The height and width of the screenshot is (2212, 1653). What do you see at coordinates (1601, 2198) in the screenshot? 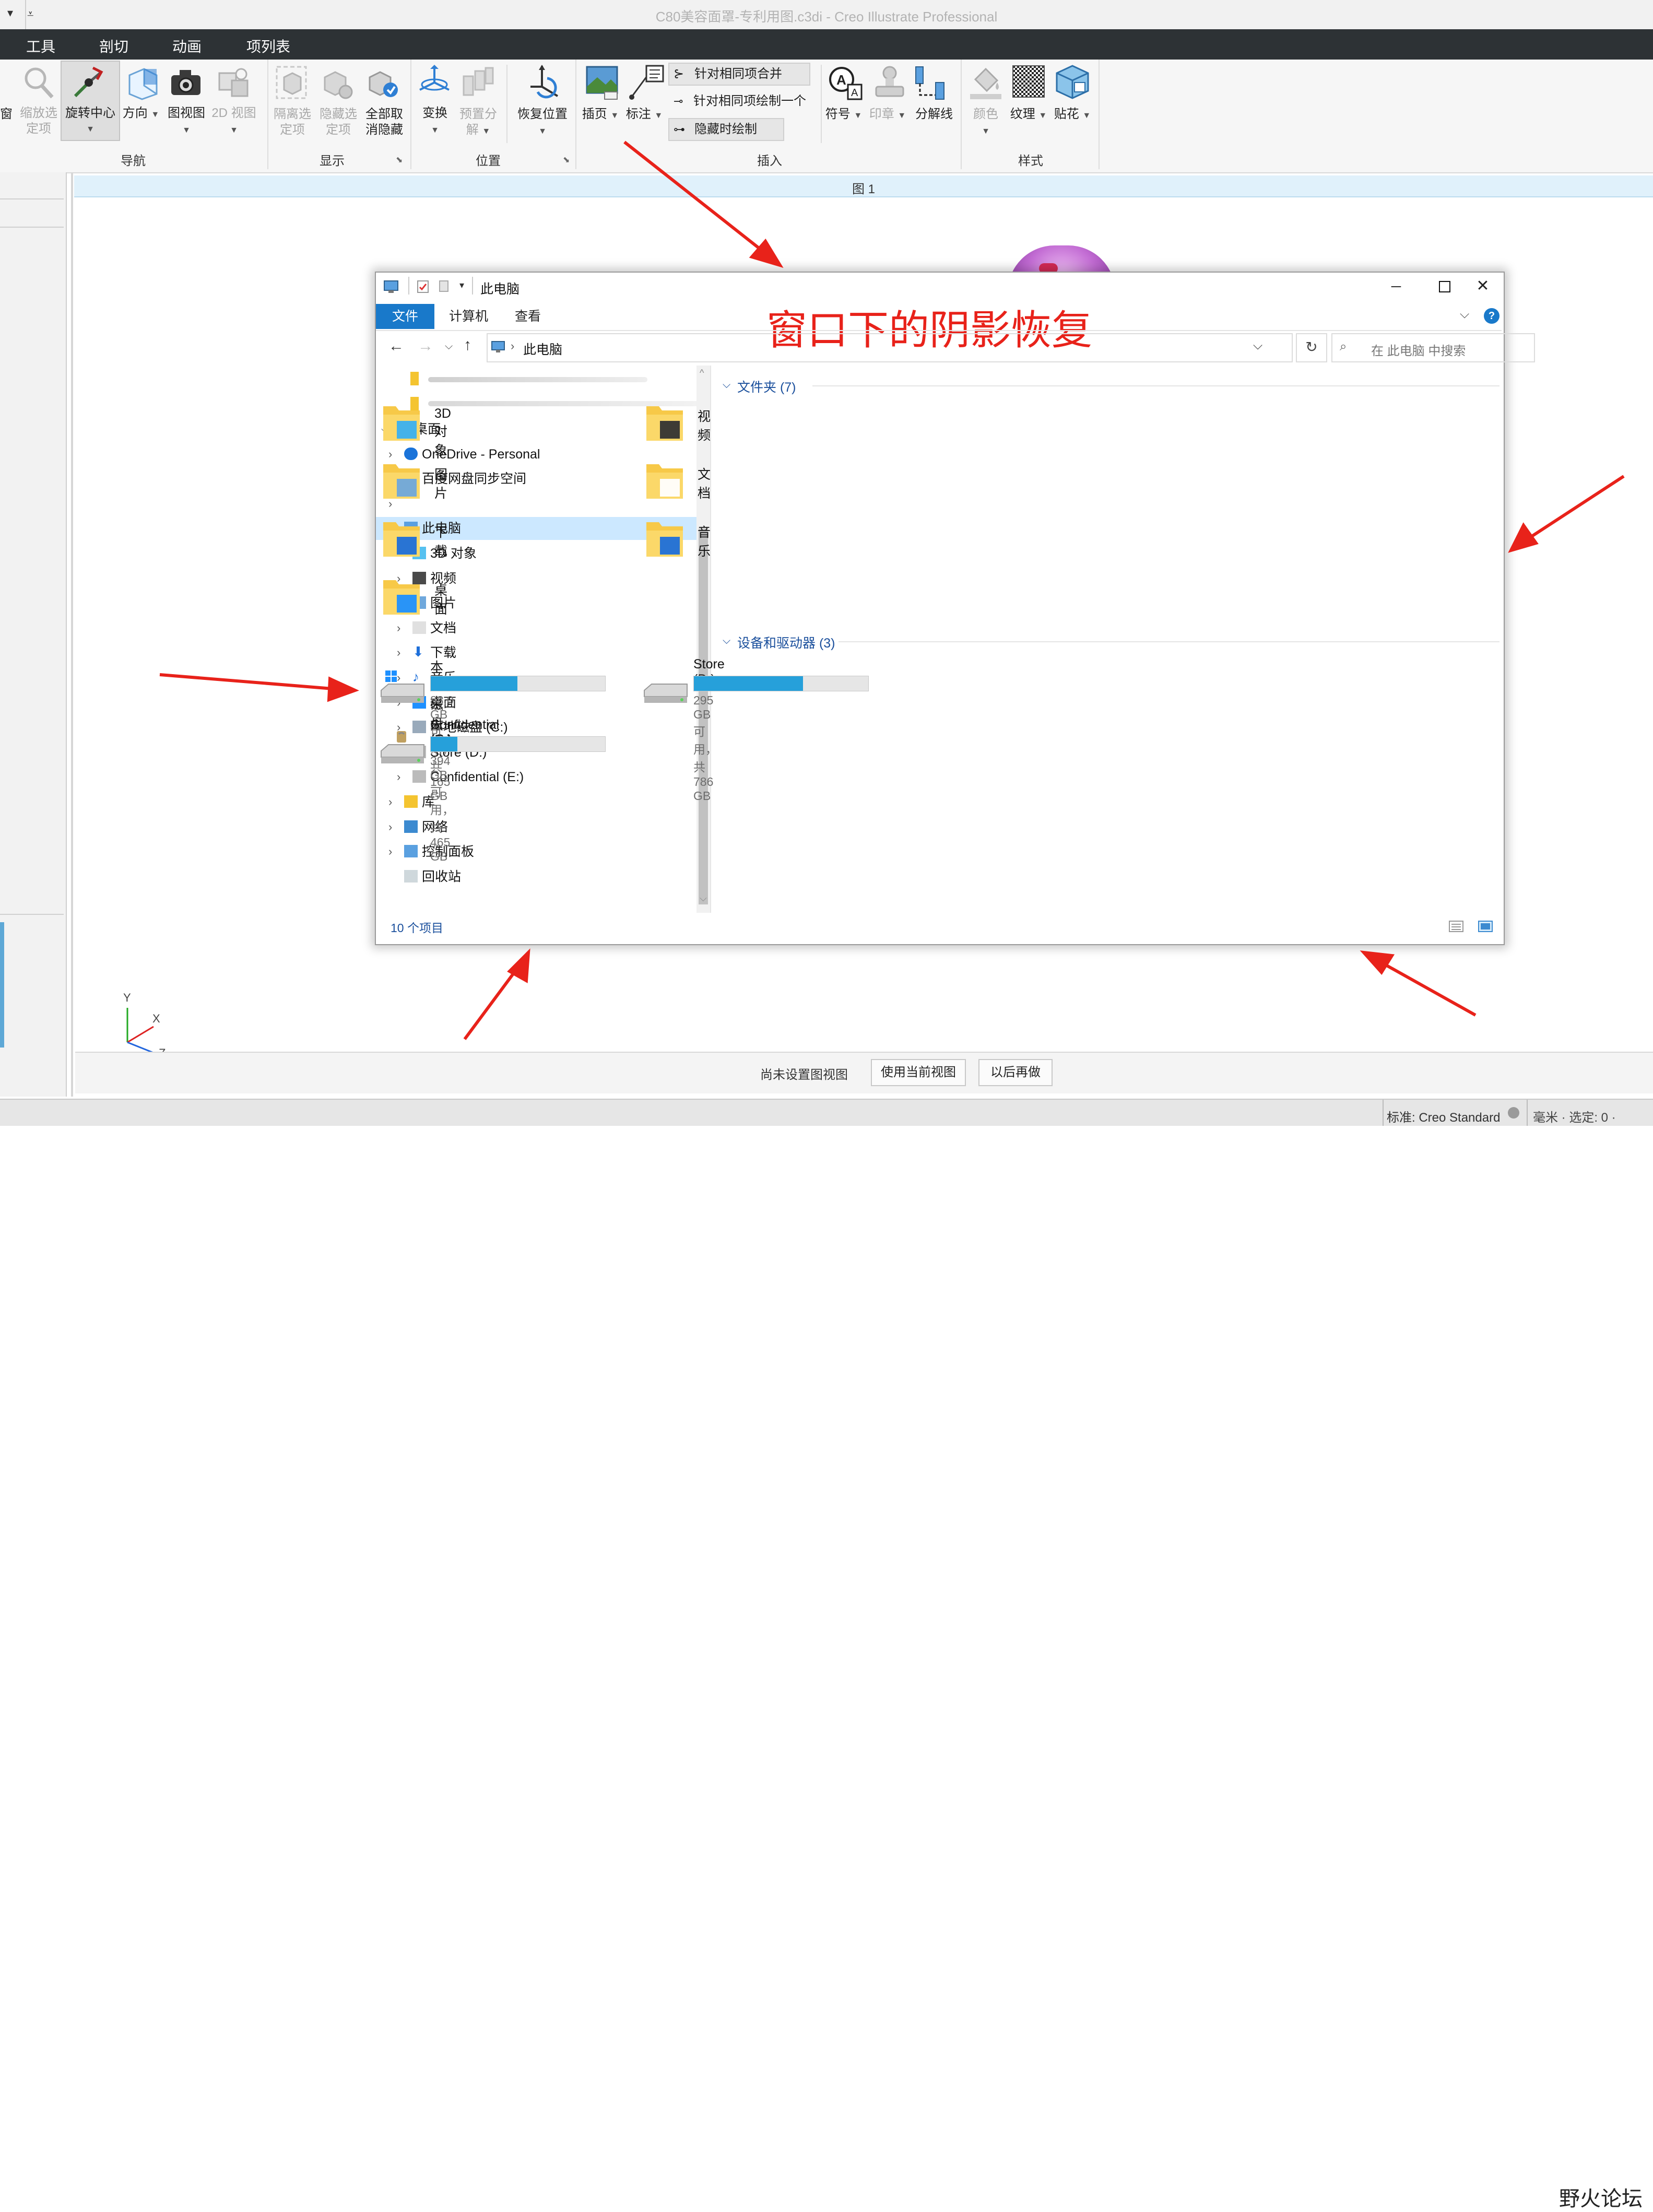
I see `forum-watermark: 野火论坛` at bounding box center [1601, 2198].